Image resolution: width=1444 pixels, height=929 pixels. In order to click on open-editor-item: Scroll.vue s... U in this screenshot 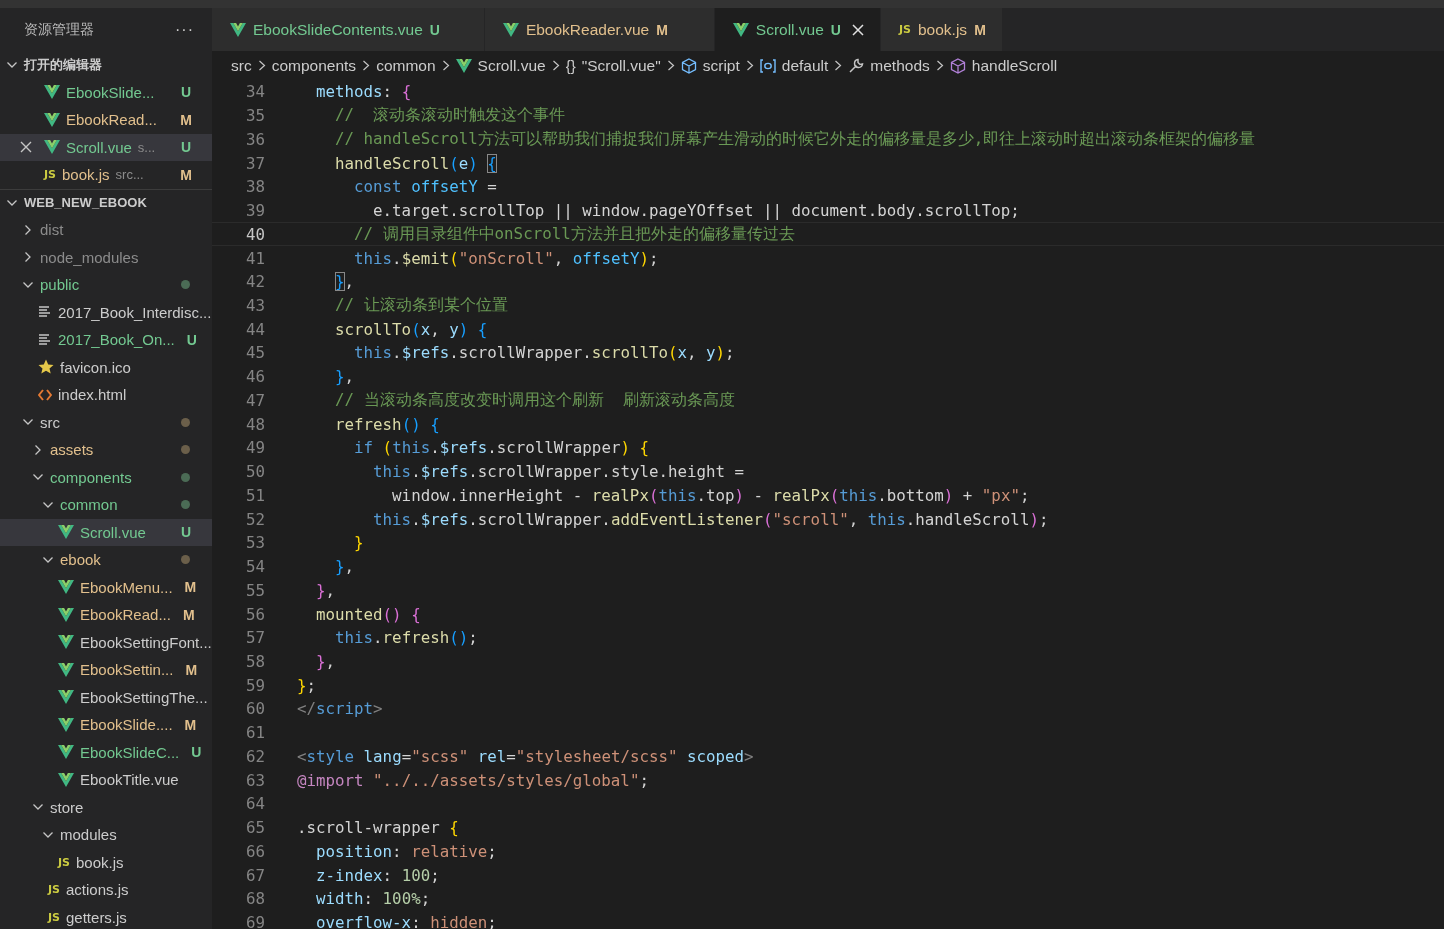, I will do `click(106, 147)`.